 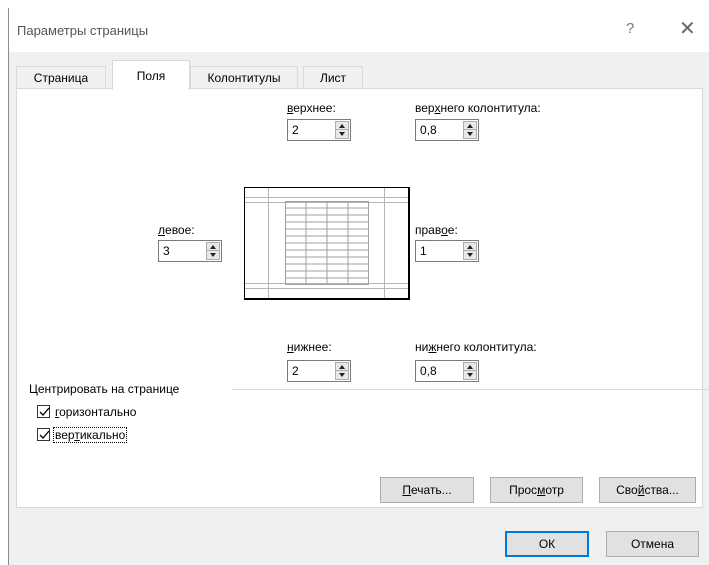 I want to click on help-icon: ?, so click(x=630, y=28).